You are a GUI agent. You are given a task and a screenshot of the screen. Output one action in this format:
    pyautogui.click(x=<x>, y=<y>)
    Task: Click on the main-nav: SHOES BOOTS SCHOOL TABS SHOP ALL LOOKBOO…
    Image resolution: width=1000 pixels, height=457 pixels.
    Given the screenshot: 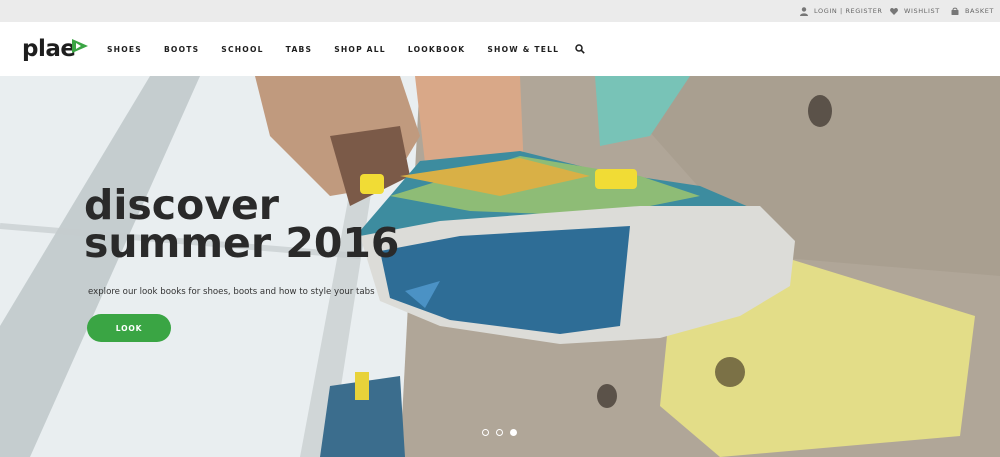 What is the action you would take?
    pyautogui.click(x=340, y=49)
    